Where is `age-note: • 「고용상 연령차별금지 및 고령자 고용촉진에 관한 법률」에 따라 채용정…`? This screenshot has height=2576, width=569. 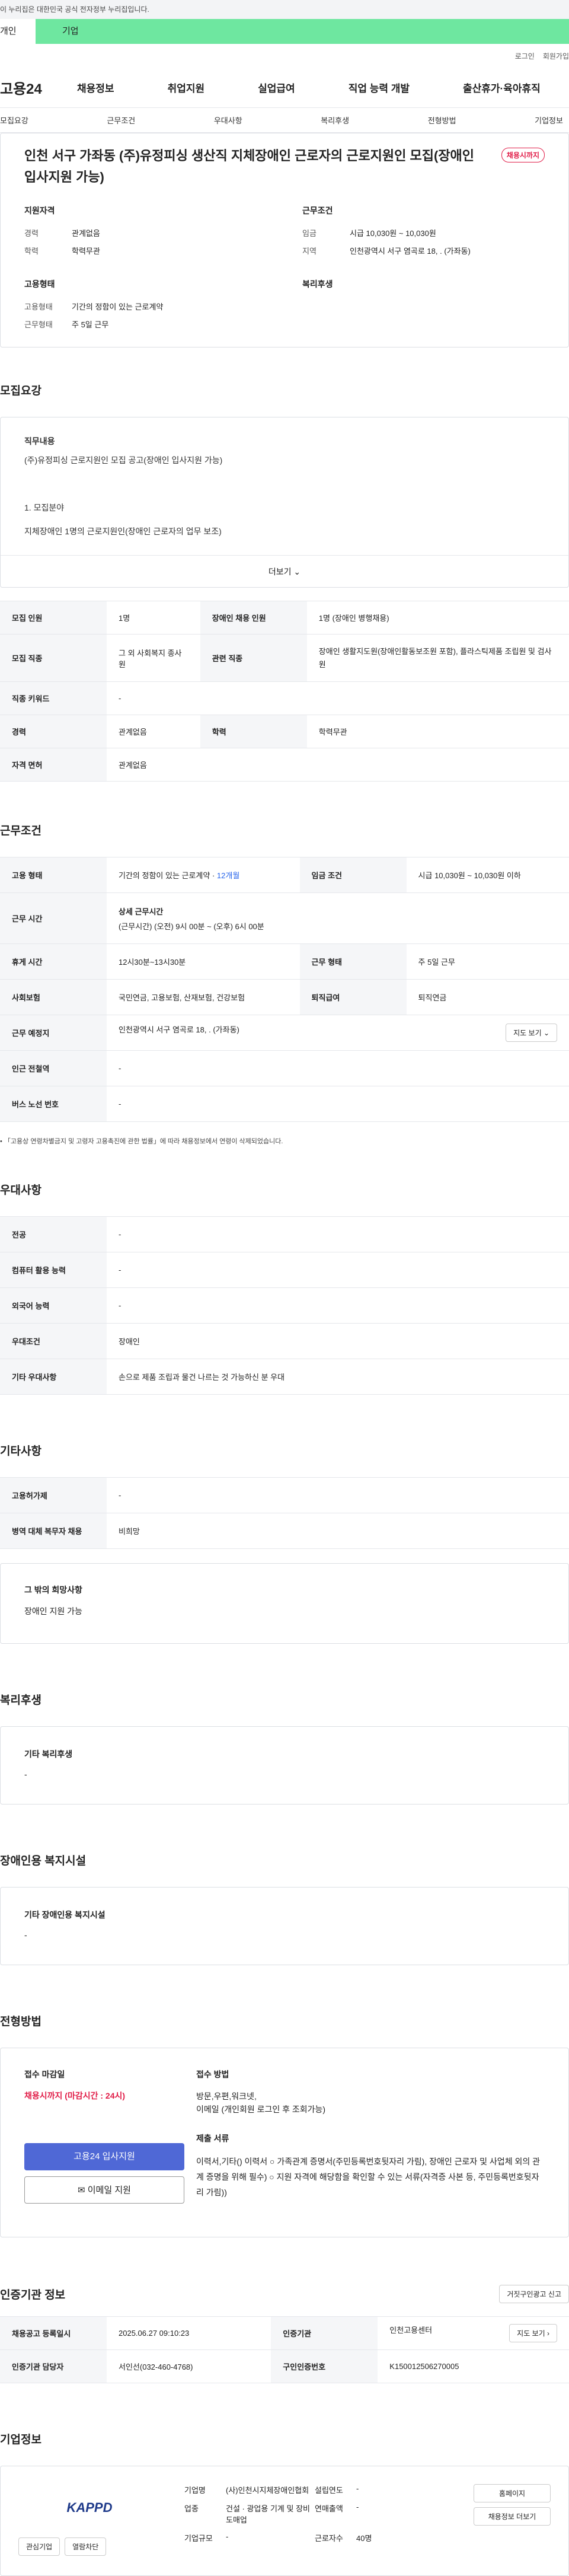
age-note: • 「고용상 연령차별금지 및 고령자 고용촉진에 관한 법률」에 따라 채용정… is located at coordinates (141, 1141).